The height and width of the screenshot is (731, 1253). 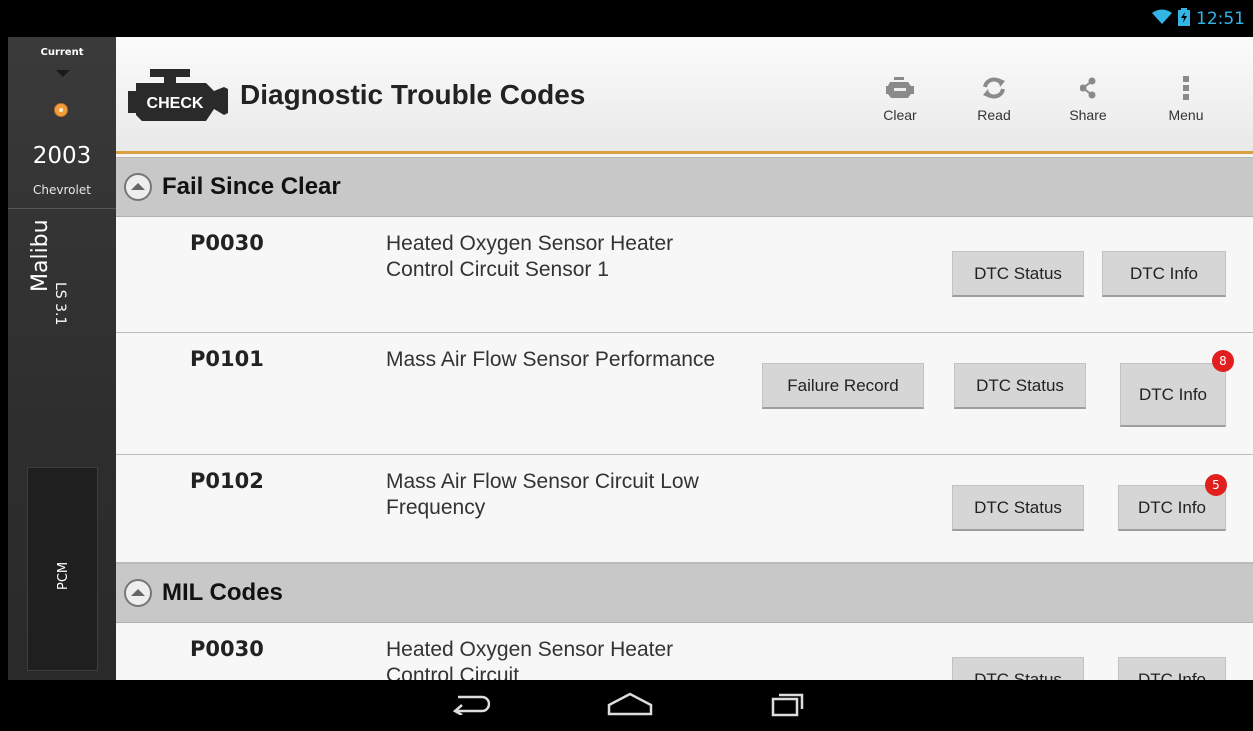 What do you see at coordinates (1088, 88) in the screenshot?
I see `share-icon` at bounding box center [1088, 88].